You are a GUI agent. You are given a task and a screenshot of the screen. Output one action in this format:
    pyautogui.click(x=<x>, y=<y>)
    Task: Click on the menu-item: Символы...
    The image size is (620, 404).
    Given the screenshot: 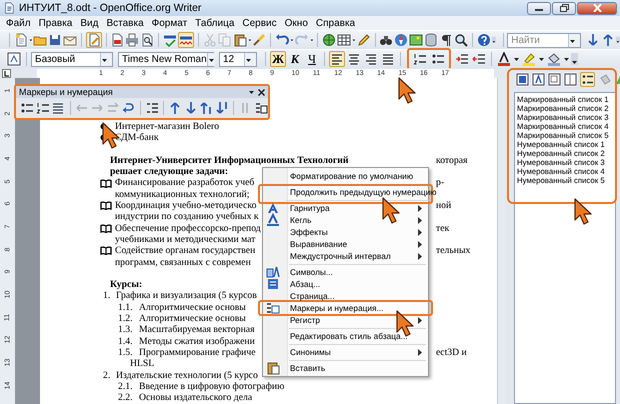 What is the action you would take?
    pyautogui.click(x=345, y=272)
    